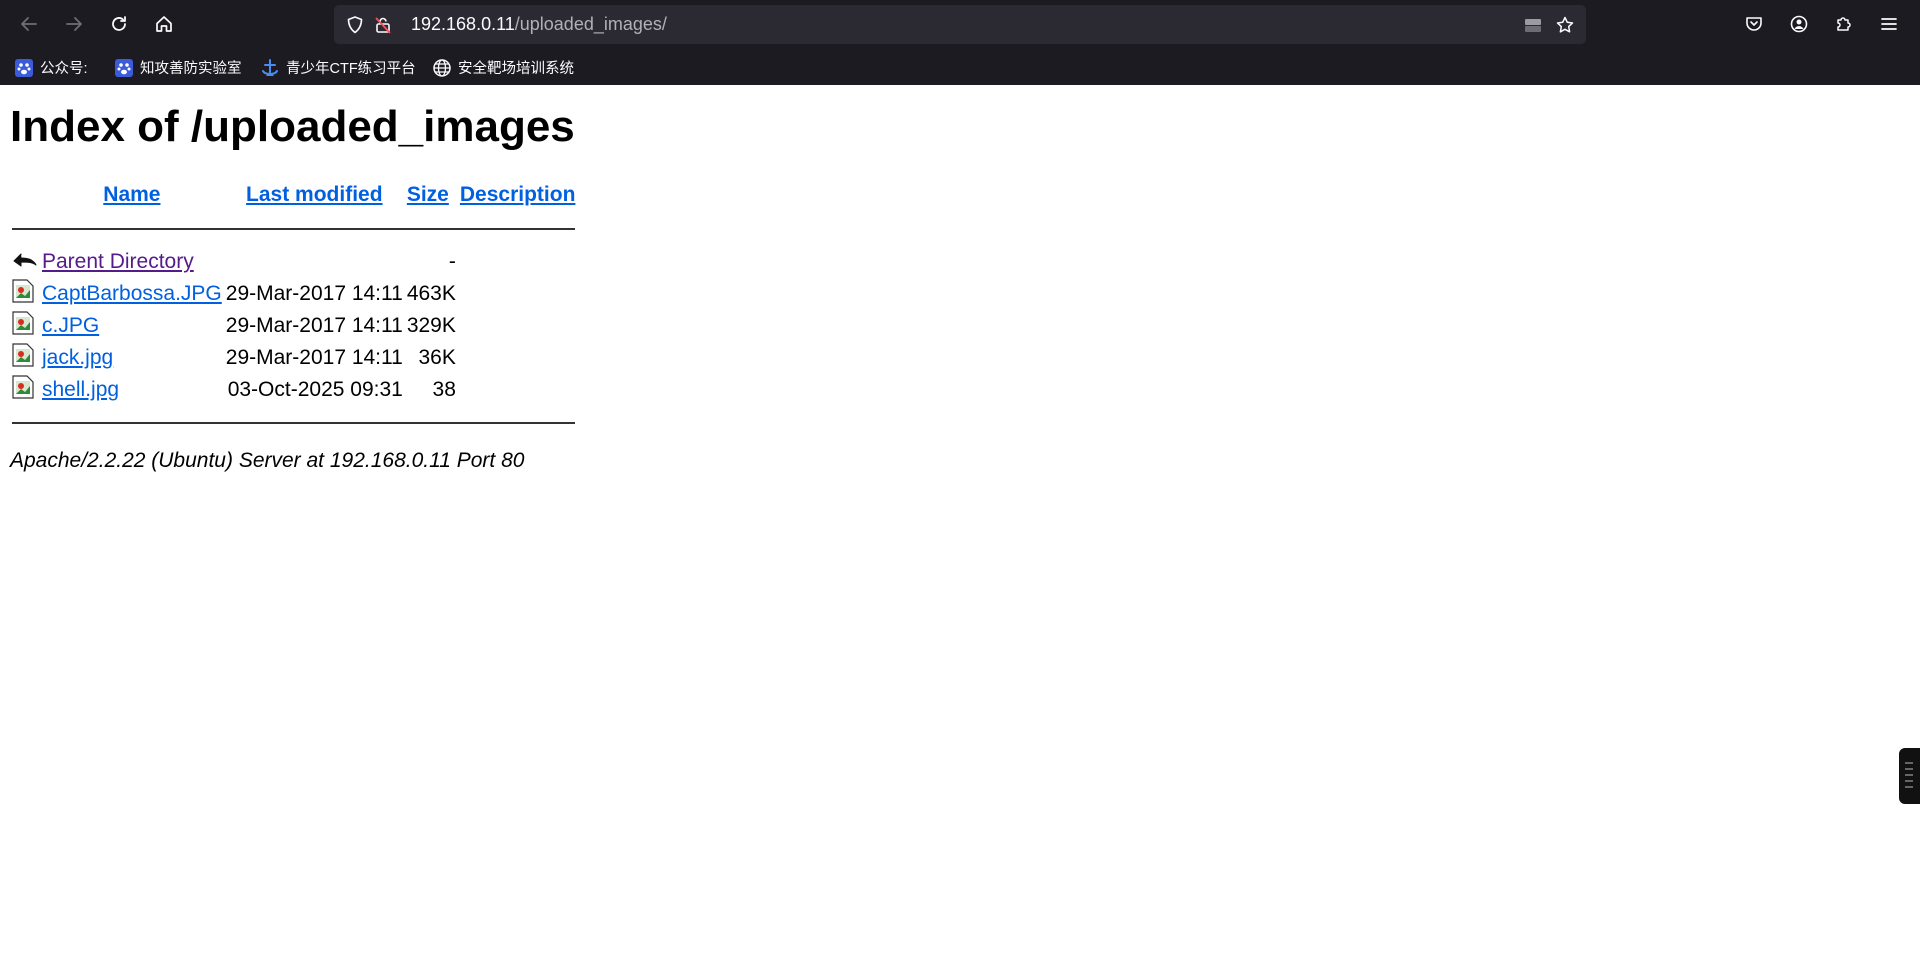 The width and height of the screenshot is (1920, 970). What do you see at coordinates (516, 69) in the screenshot?
I see `bookmark-label: 安全靶场培训系统` at bounding box center [516, 69].